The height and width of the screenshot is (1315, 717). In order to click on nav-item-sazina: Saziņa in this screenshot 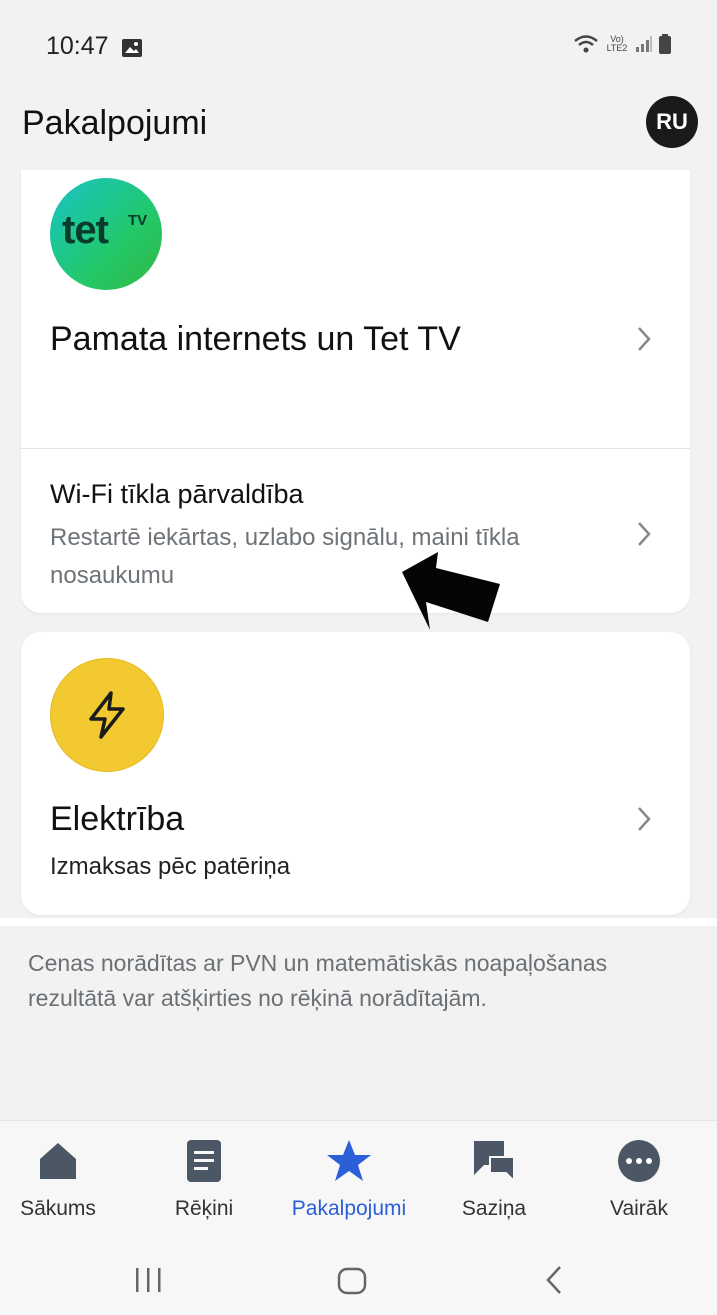, I will do `click(494, 1177)`.